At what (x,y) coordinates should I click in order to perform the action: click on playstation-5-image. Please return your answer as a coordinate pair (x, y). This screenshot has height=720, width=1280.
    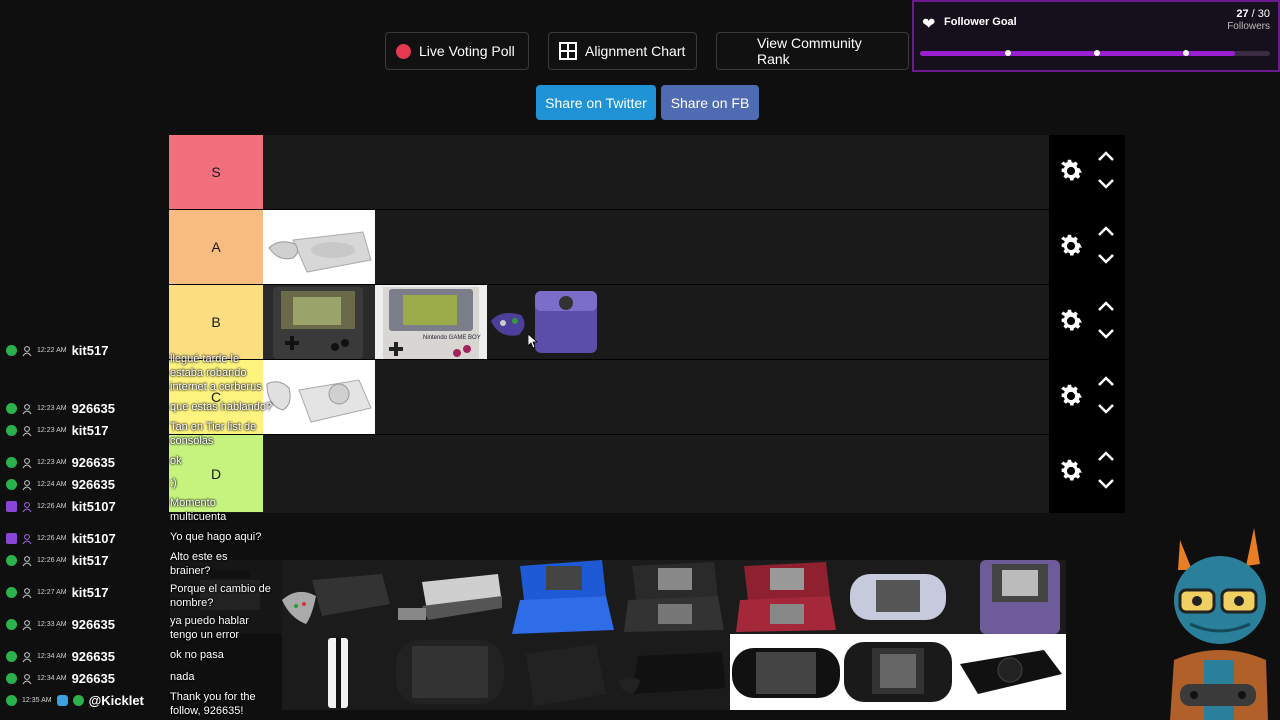
    Looking at the image, I should click on (338, 672).